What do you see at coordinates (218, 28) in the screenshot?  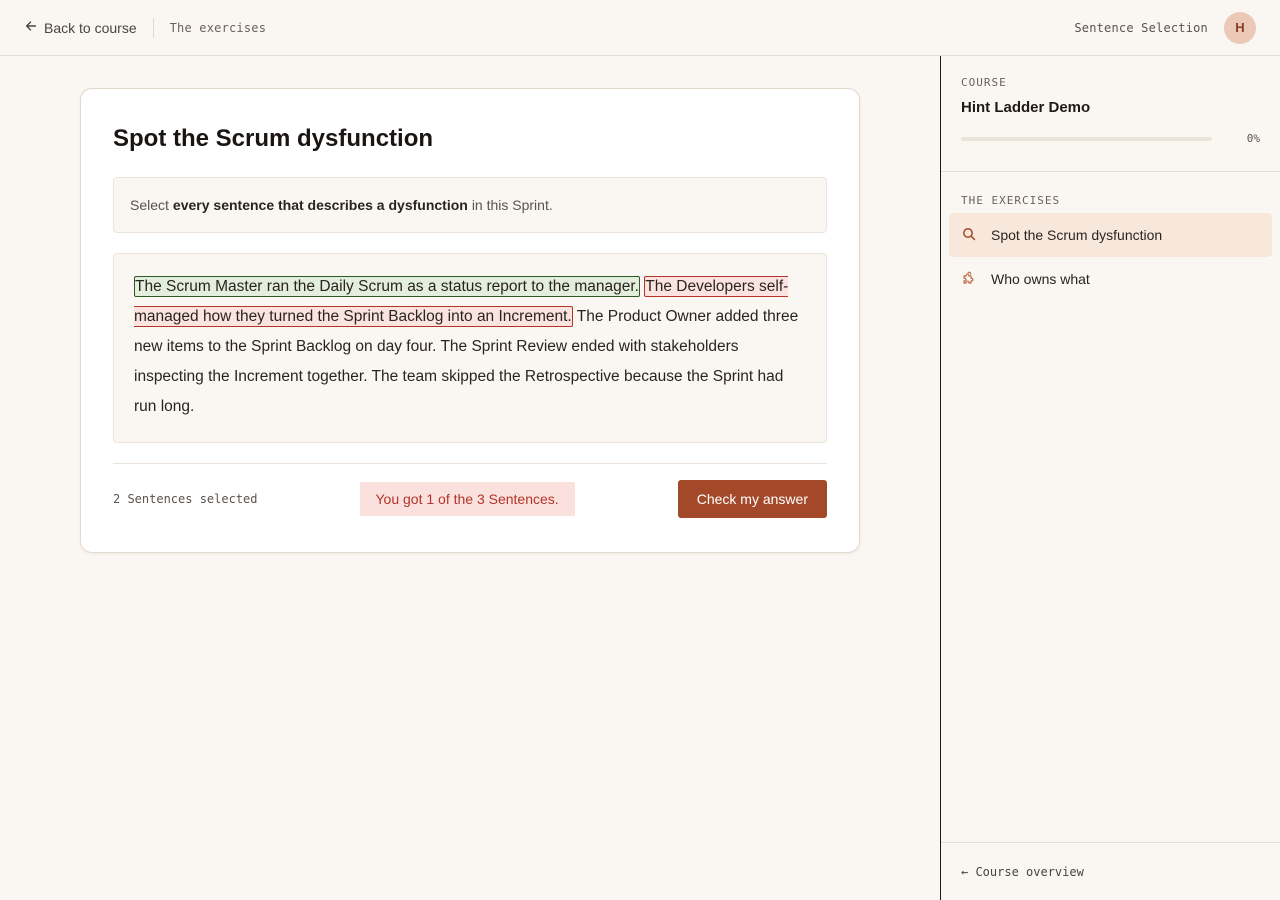 I see `breadcrumb: The exercises` at bounding box center [218, 28].